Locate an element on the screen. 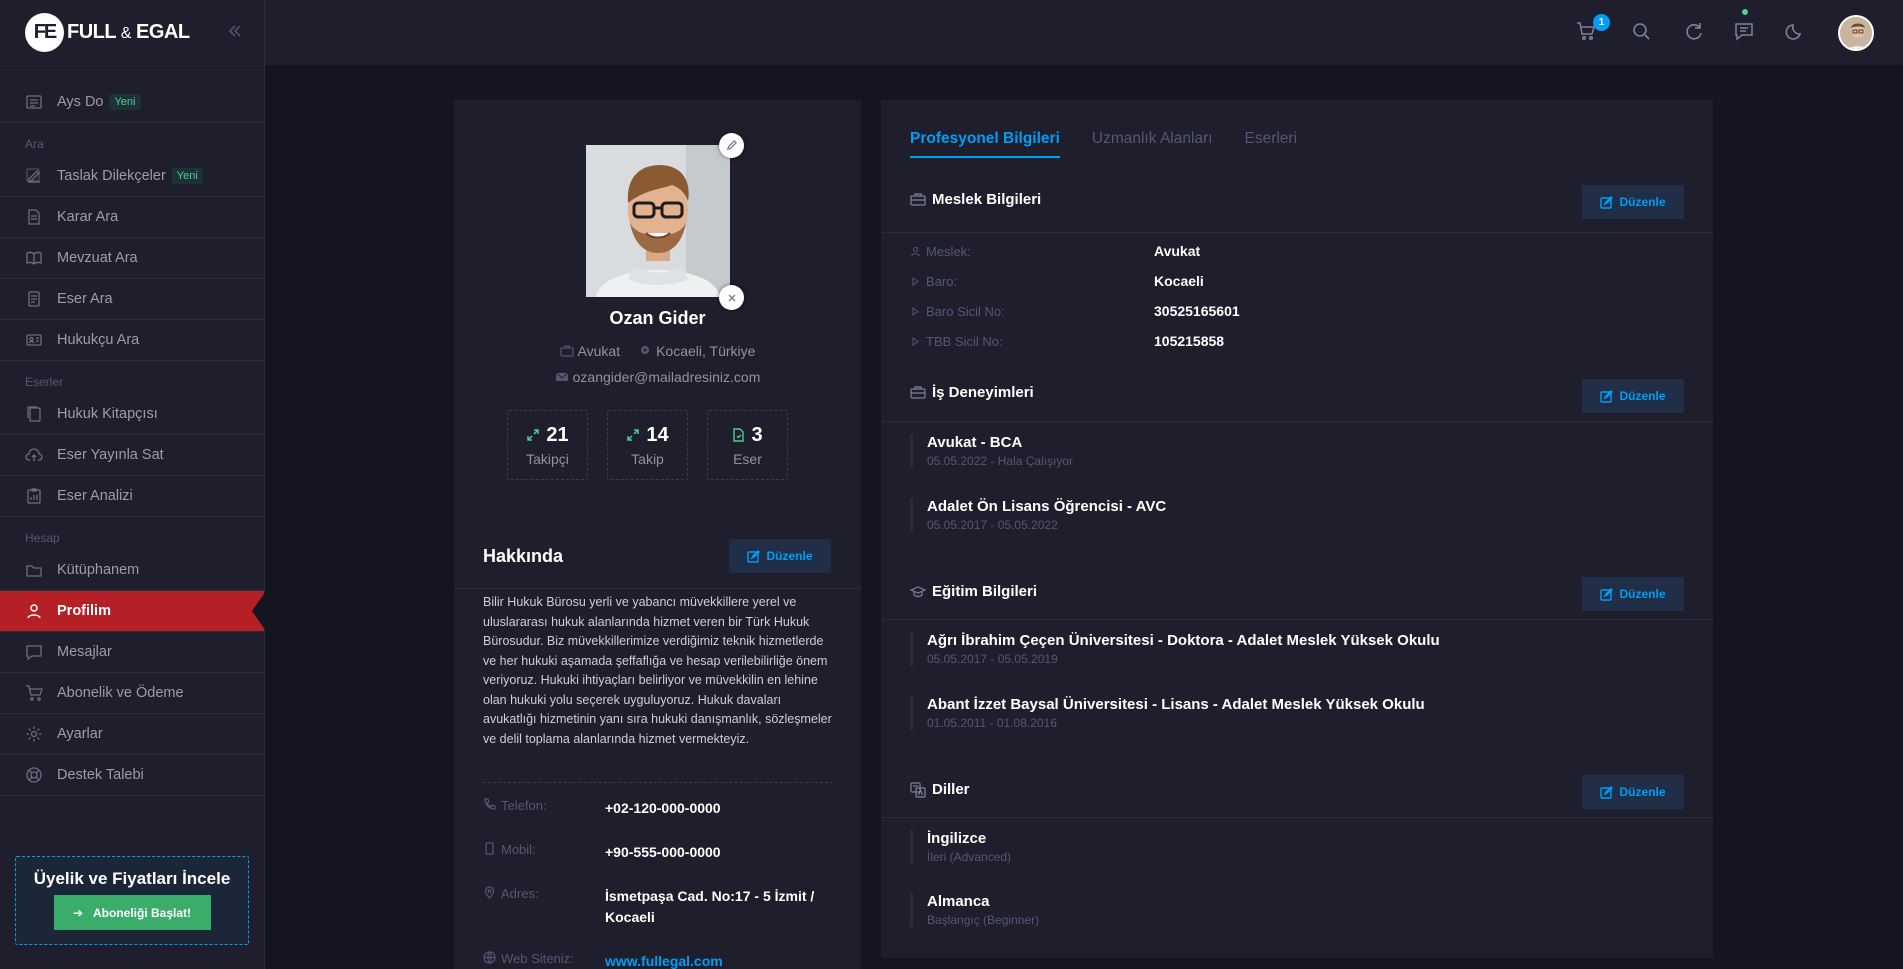 This screenshot has width=1903, height=969. tab-expertise: Uzmanlık Alanları is located at coordinates (1152, 144).